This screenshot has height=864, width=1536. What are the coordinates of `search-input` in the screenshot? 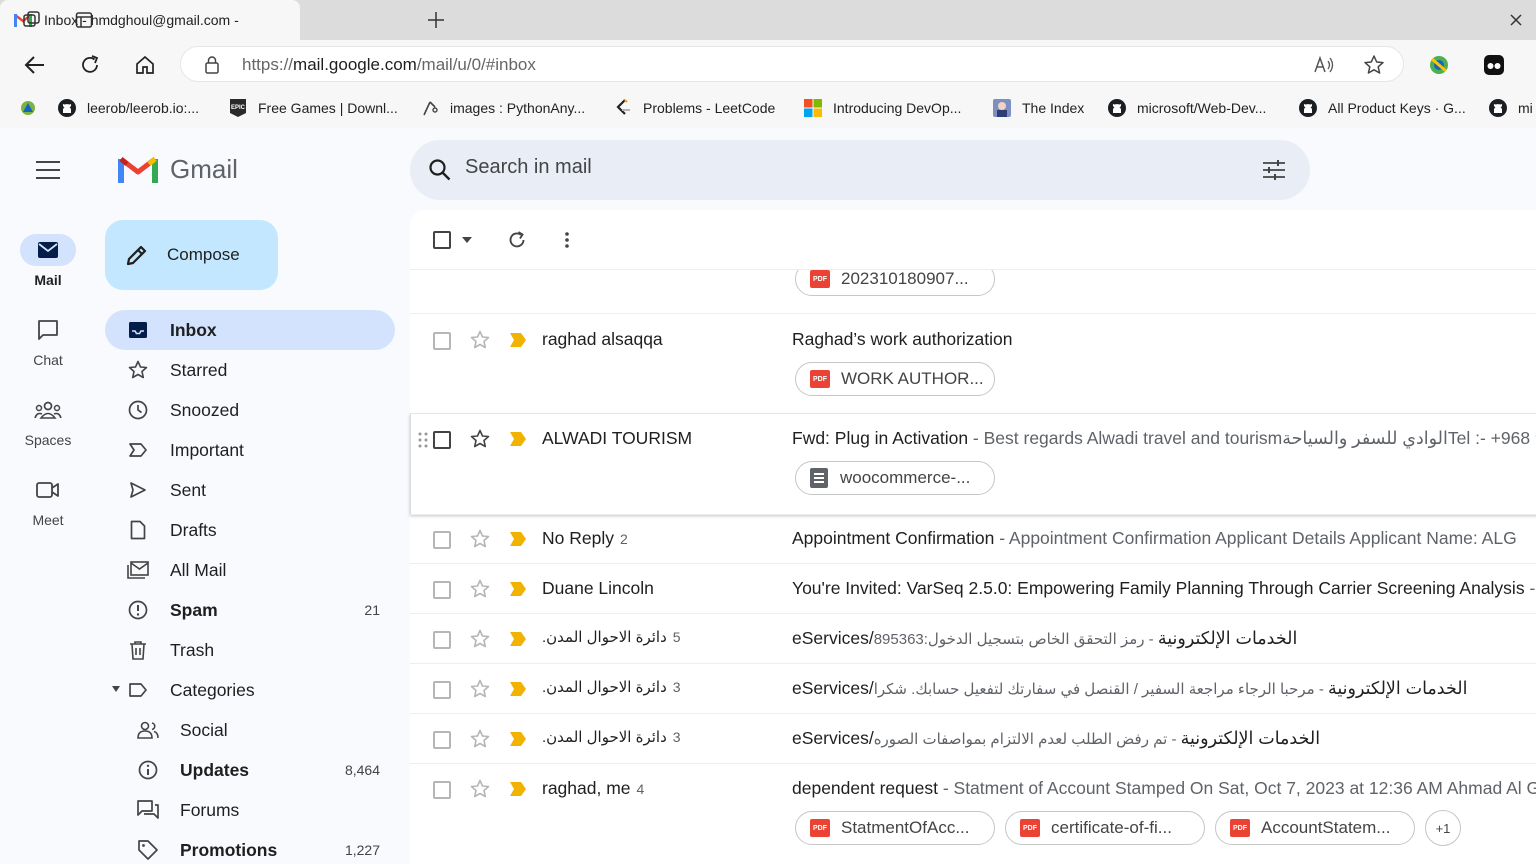 It's located at (845, 167).